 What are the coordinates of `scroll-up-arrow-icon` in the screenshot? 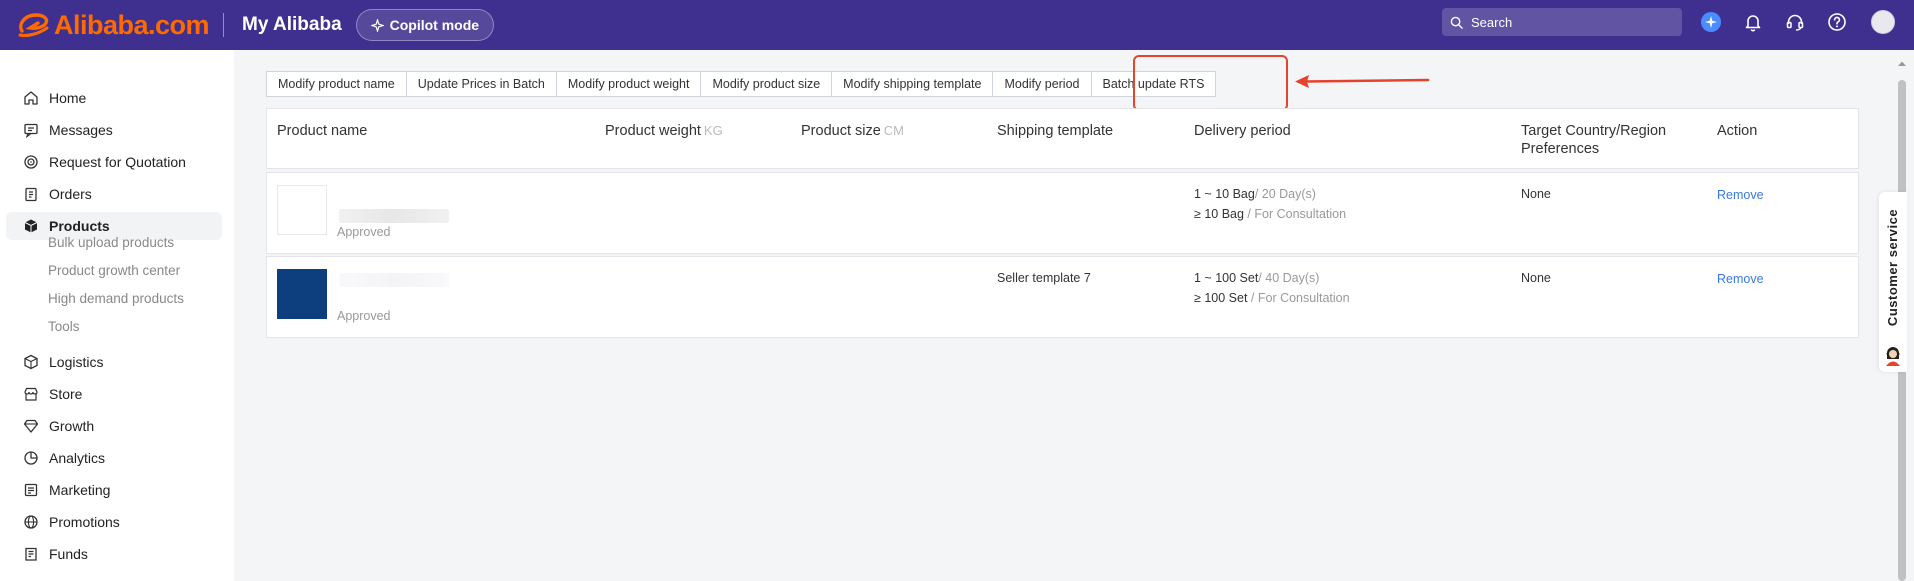 It's located at (1902, 64).